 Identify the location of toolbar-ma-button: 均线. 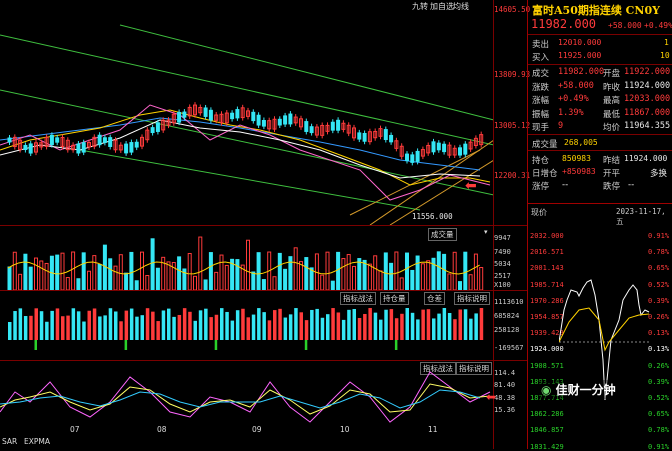
(461, 6).